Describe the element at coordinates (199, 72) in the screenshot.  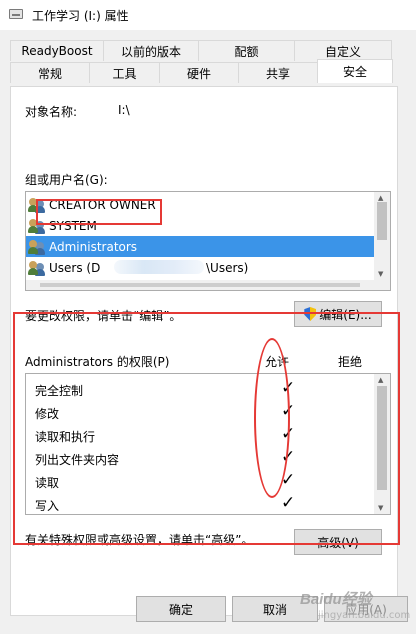
I see `tab-hardware: 硬件` at that location.